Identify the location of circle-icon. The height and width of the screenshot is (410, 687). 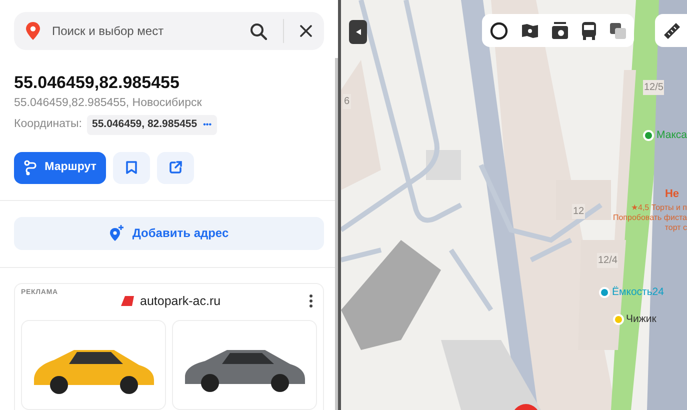
(499, 31).